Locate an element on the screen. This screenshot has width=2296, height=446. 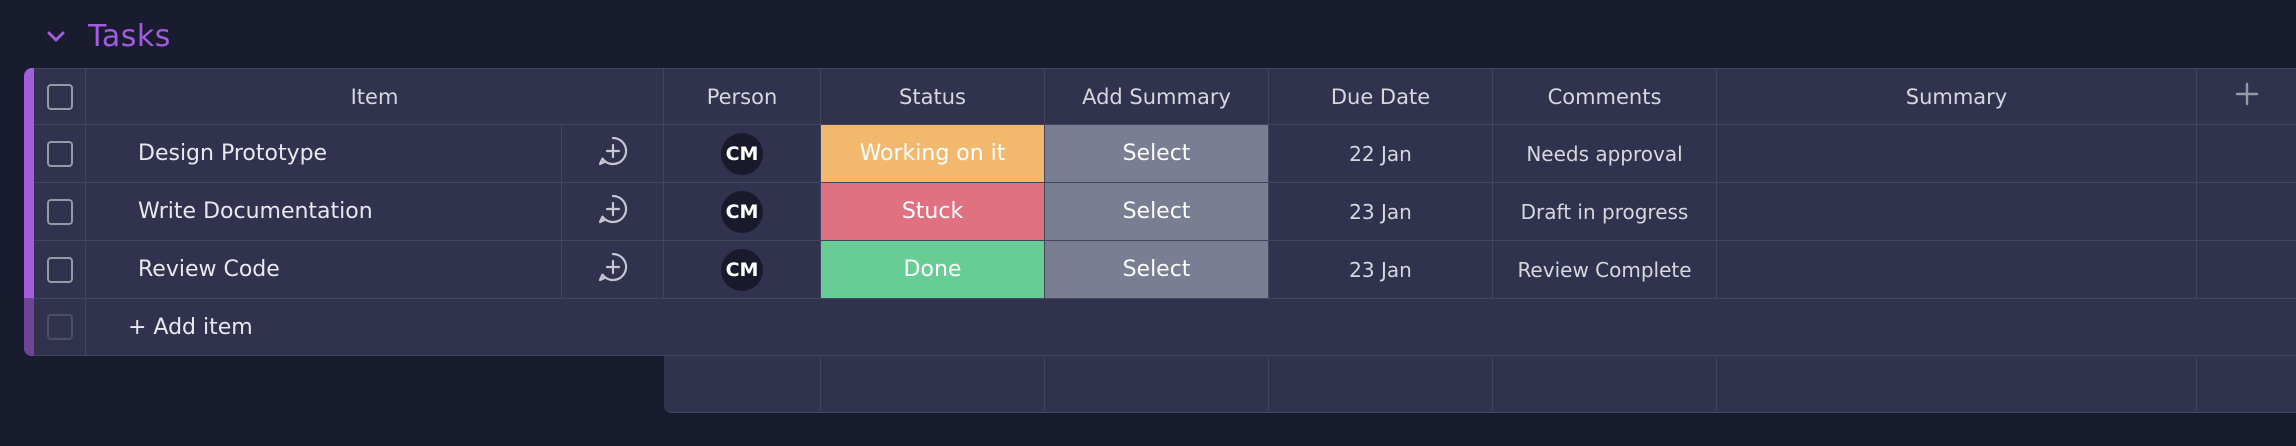
summary-footer-row is located at coordinates (1480, 384).